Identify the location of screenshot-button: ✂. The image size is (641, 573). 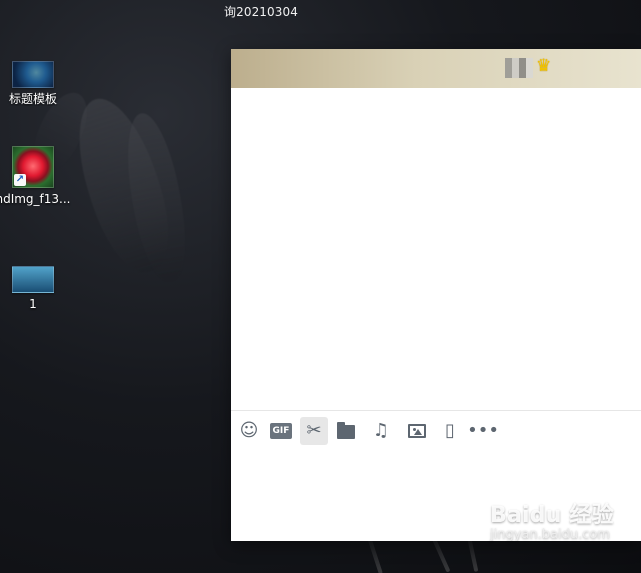
(314, 431).